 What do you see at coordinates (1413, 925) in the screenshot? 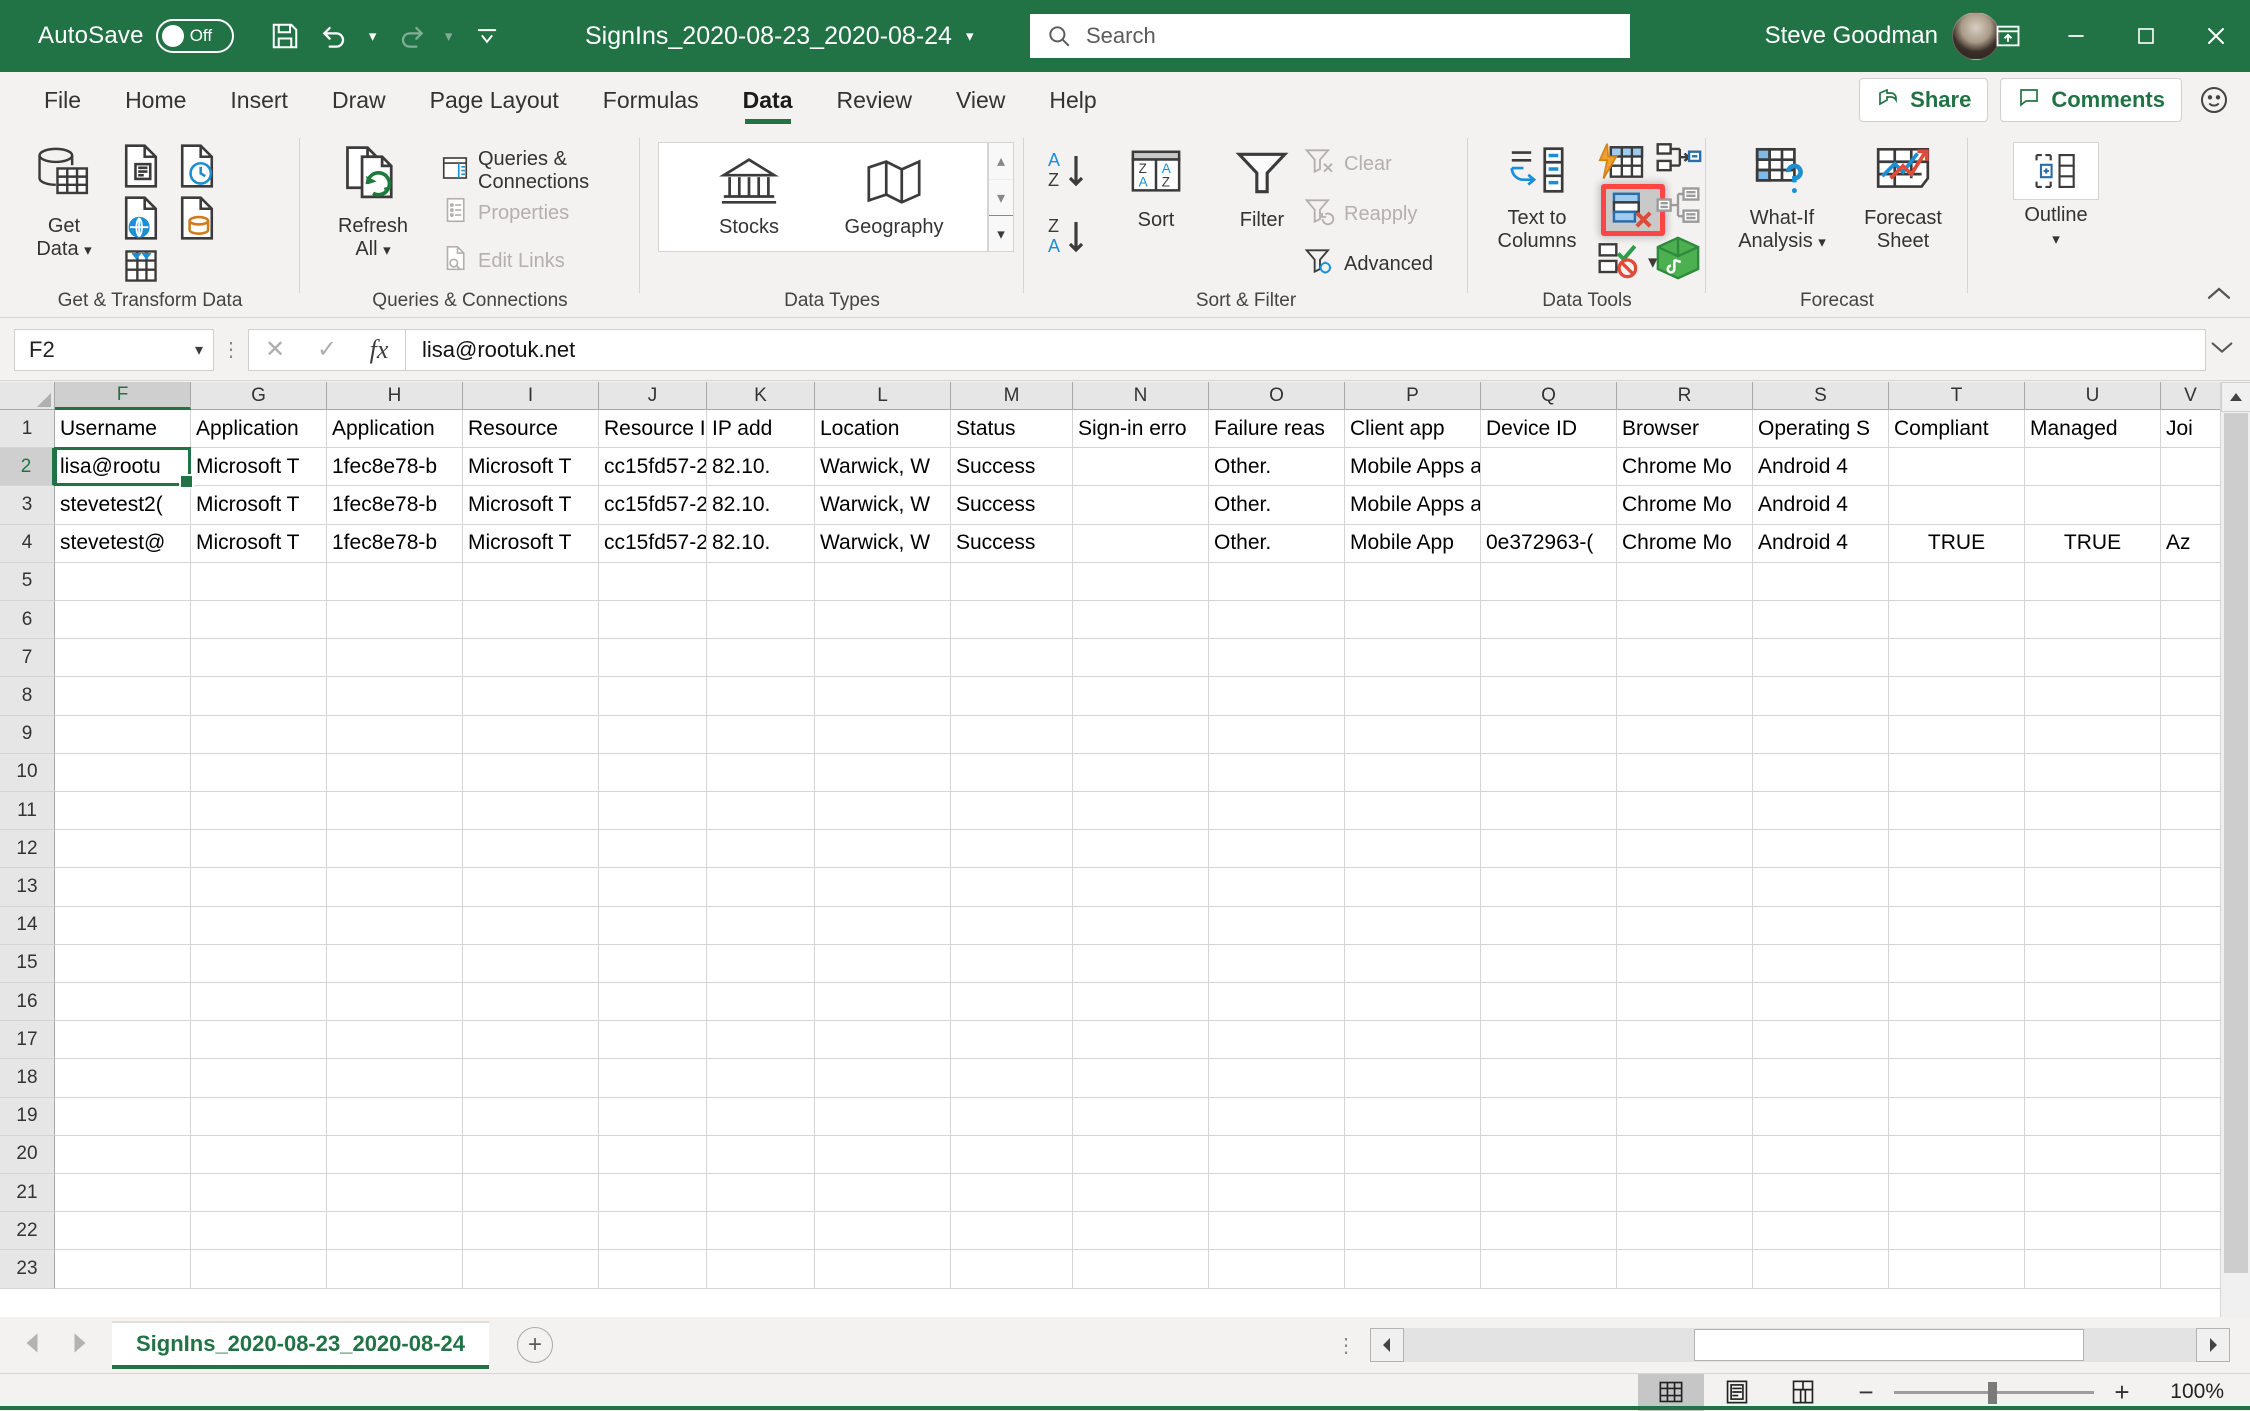
I see `cell-P14` at bounding box center [1413, 925].